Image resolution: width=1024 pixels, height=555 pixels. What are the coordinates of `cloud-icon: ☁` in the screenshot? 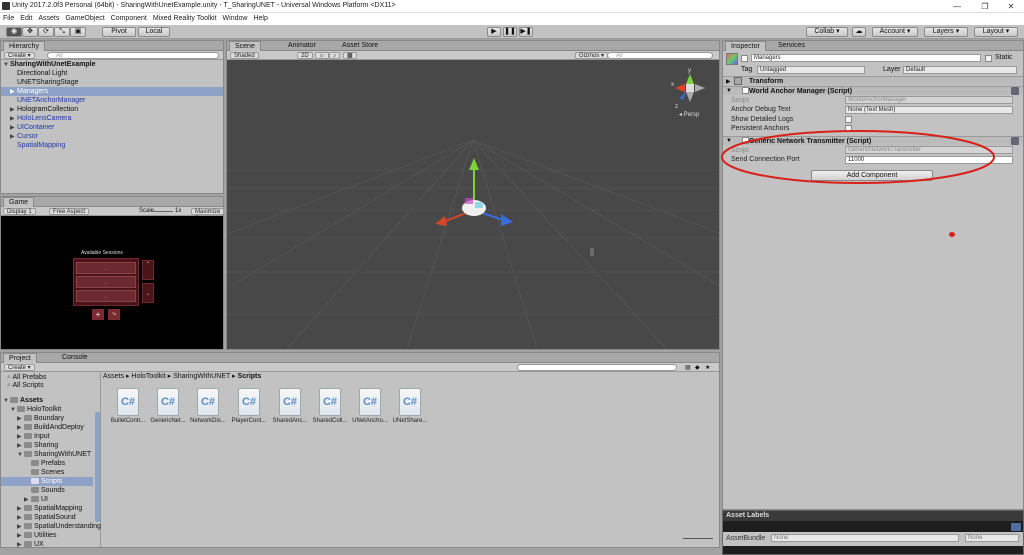 It's located at (859, 32).